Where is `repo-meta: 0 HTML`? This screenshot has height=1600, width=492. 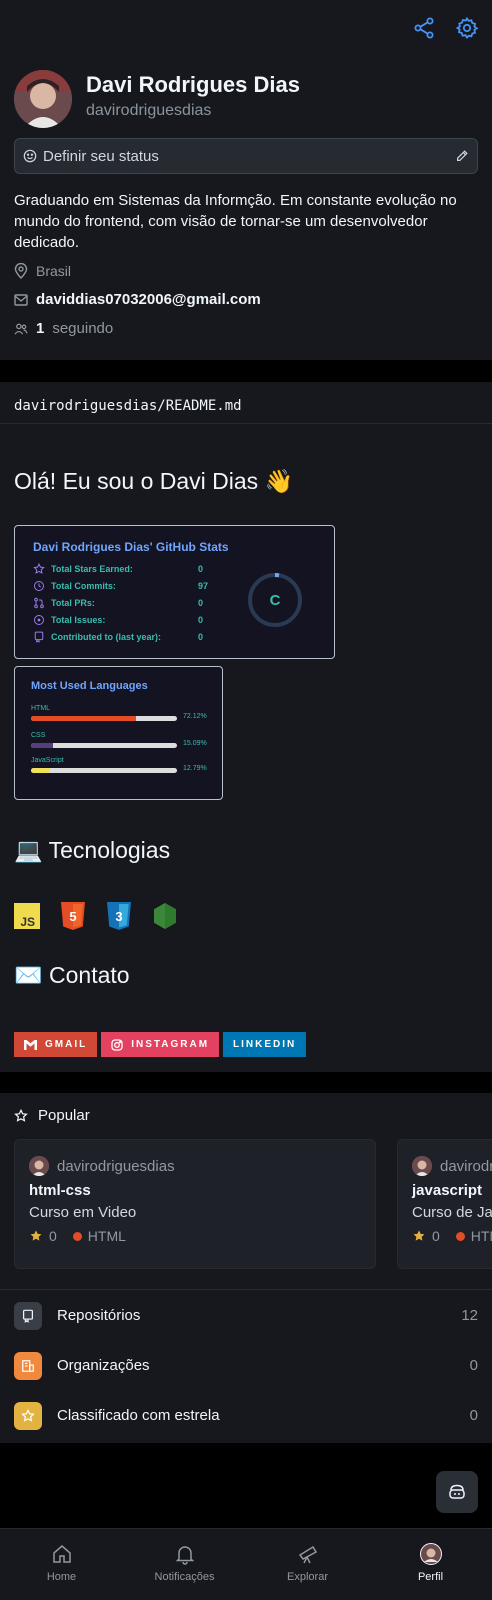
repo-meta: 0 HTML is located at coordinates (77, 1236).